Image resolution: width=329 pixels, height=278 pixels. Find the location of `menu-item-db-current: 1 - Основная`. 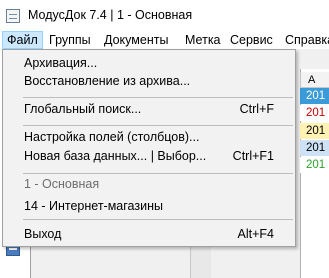

menu-item-db-current: 1 - Основная is located at coordinates (149, 184).